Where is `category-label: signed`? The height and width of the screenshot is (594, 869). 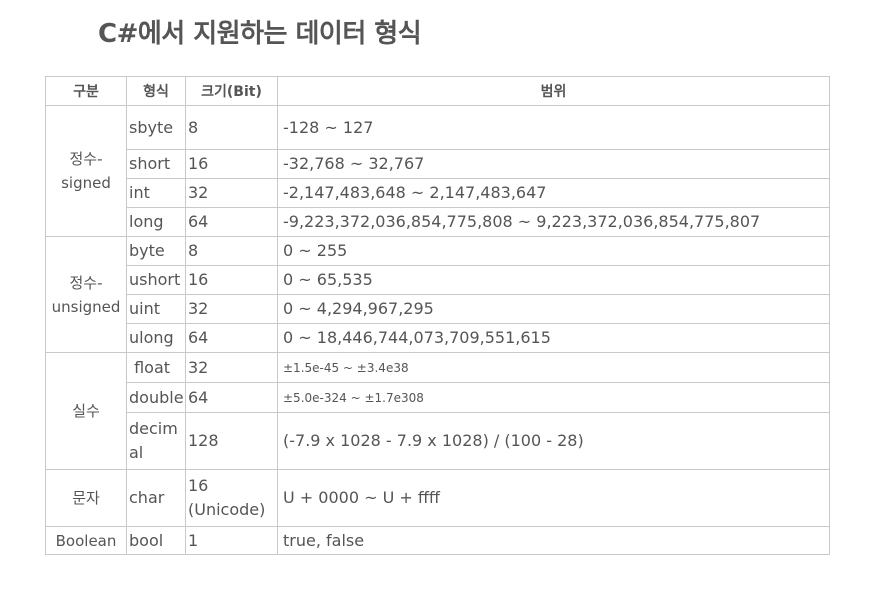
category-label: signed is located at coordinates (86, 183).